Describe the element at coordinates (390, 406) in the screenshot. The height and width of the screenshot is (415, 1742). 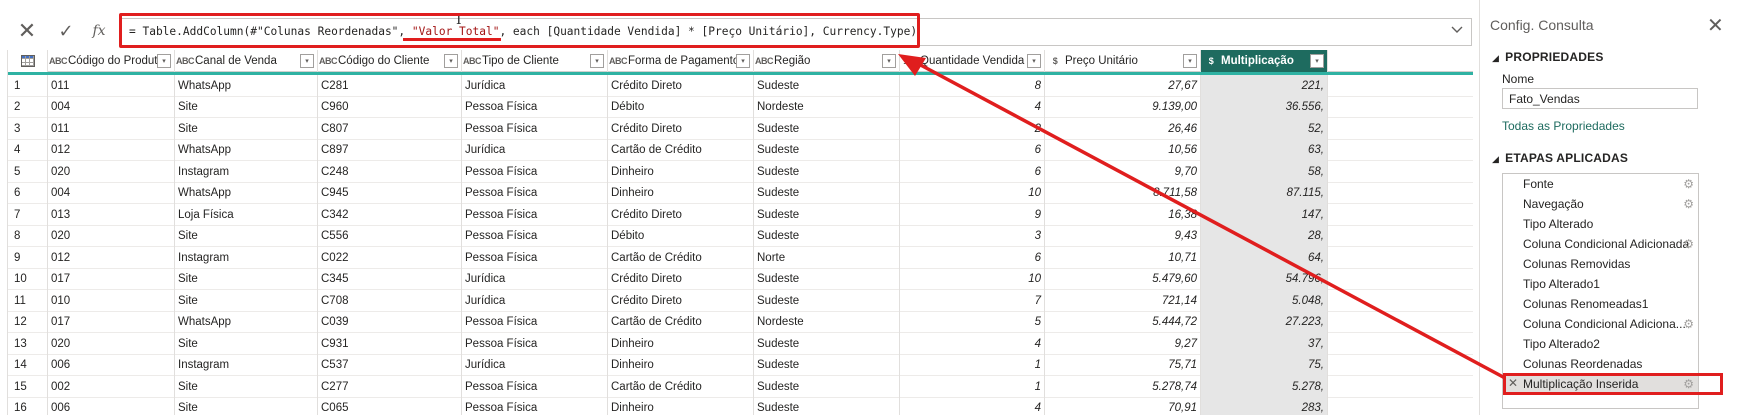
I see `table-cell: C065` at that location.